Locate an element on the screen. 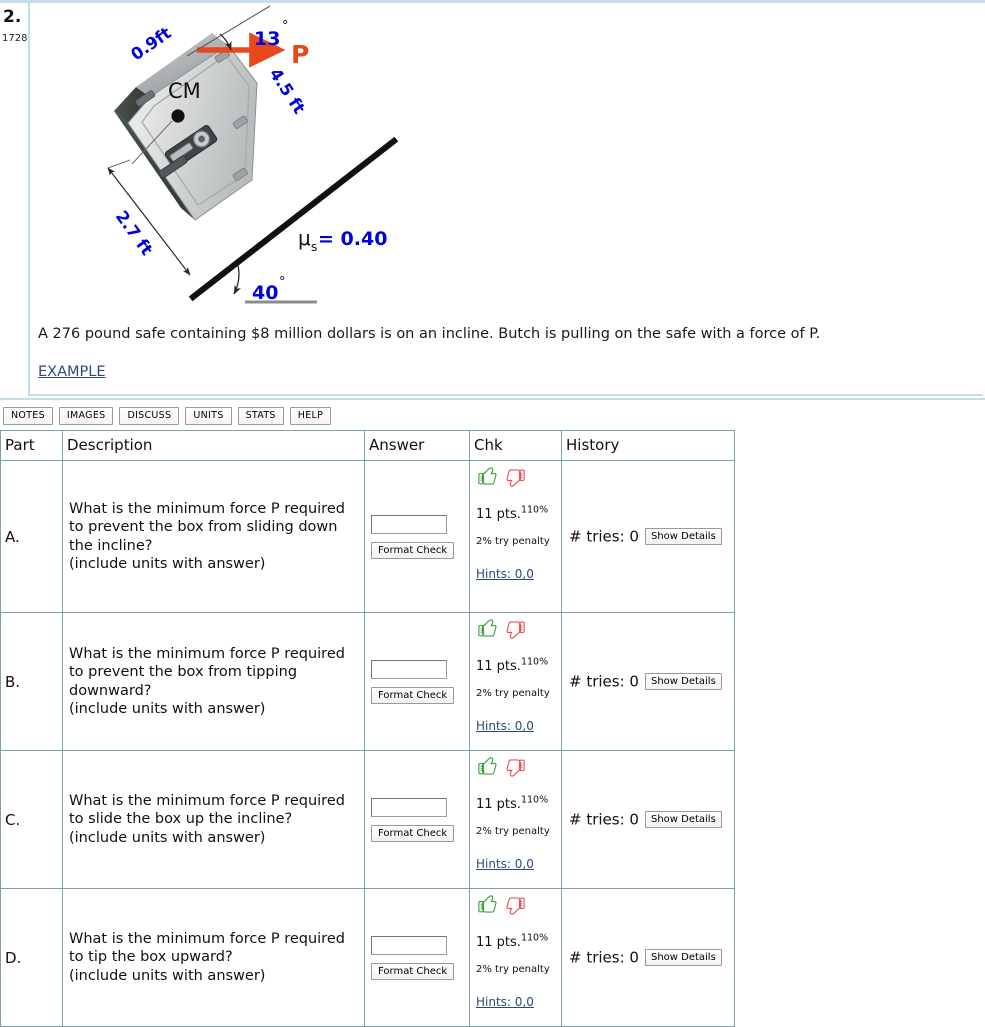 Image resolution: width=985 pixels, height=1027 pixels. part-letter: C. is located at coordinates (31, 819).